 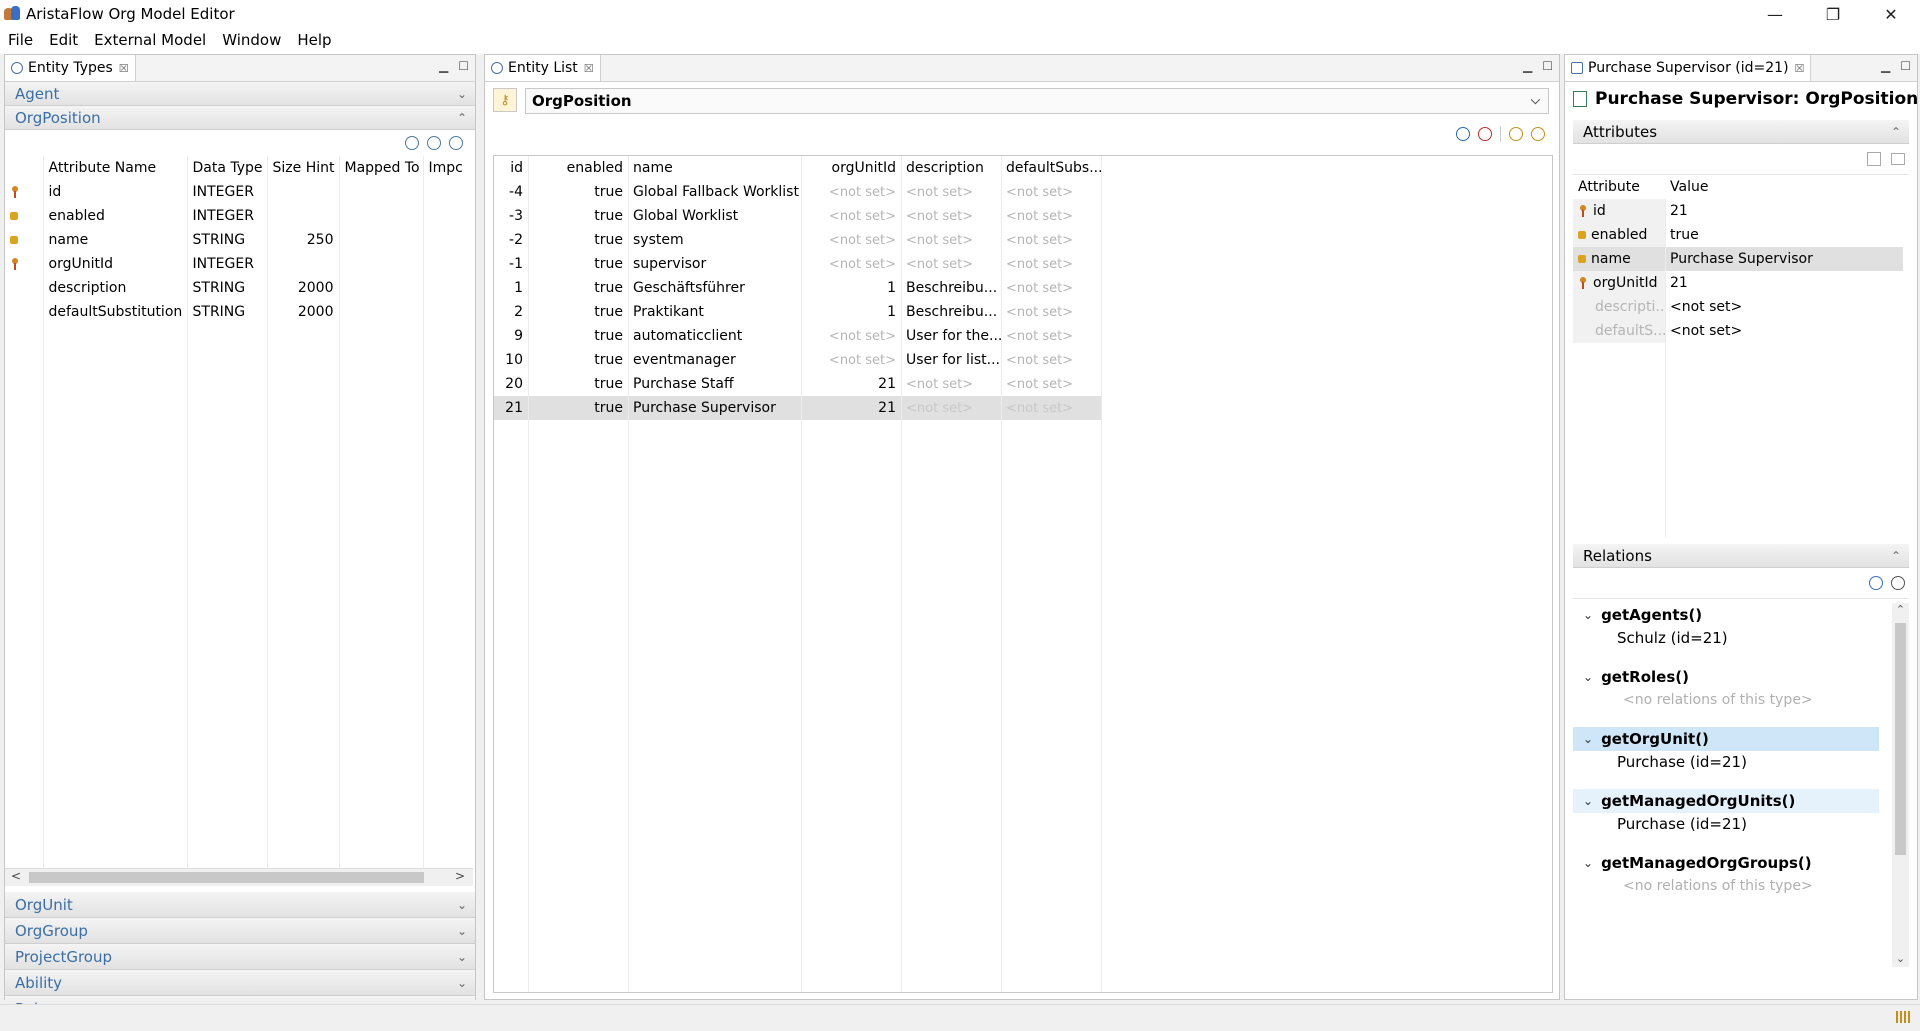 What do you see at coordinates (1619, 187) in the screenshot?
I see `col-attribute: Attribute` at bounding box center [1619, 187].